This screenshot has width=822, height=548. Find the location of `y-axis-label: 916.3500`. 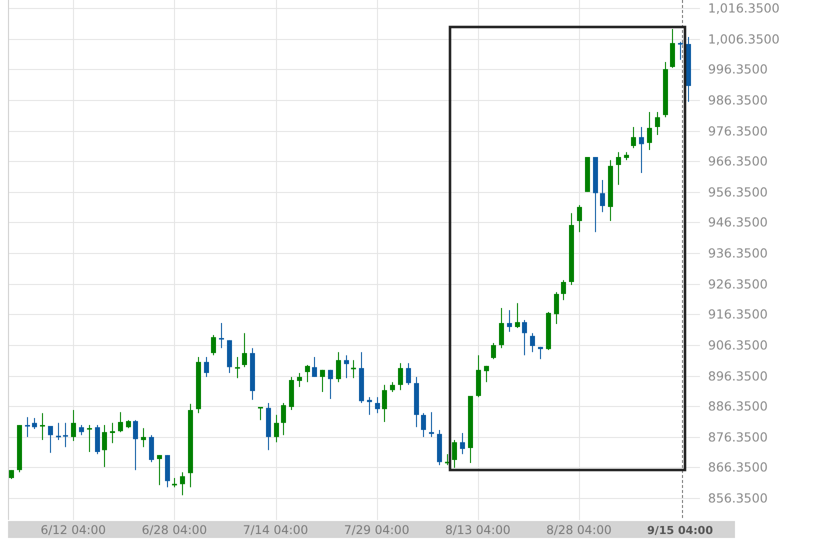

y-axis-label: 916.3500 is located at coordinates (738, 314).